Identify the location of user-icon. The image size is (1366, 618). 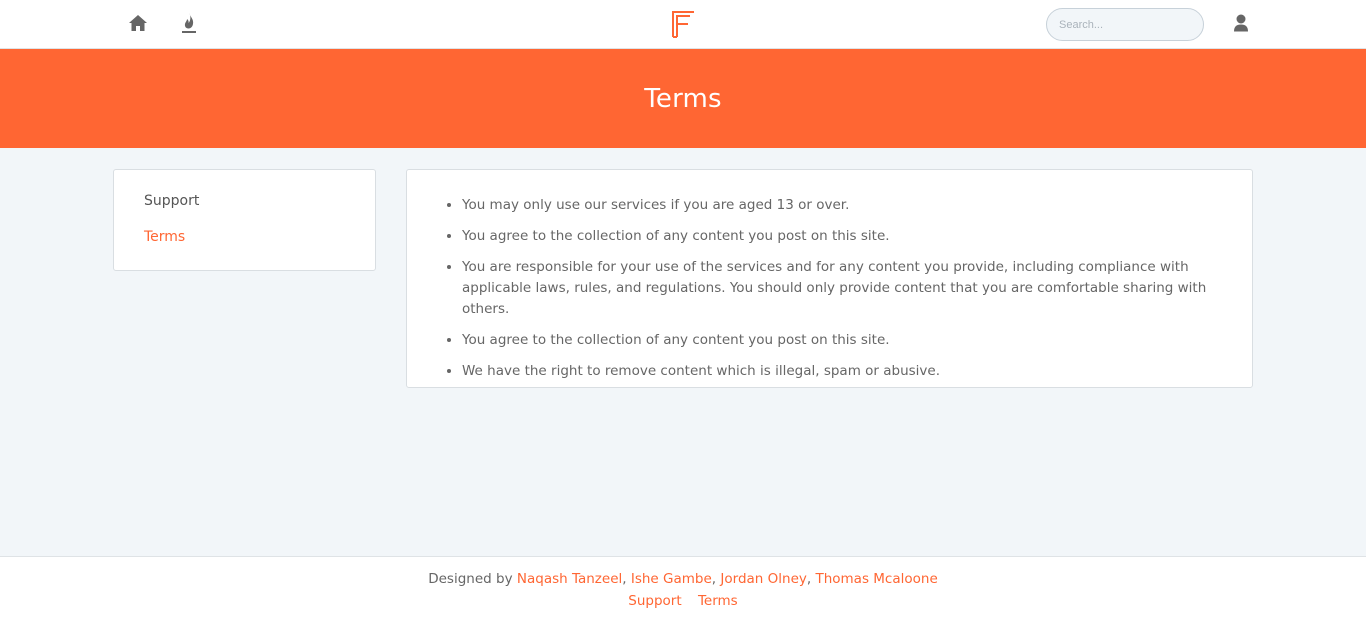
(1241, 23).